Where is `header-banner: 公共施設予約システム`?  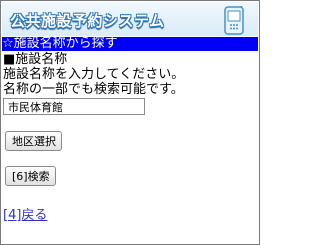 header-banner: 公共施設予約システム is located at coordinates (130, 19).